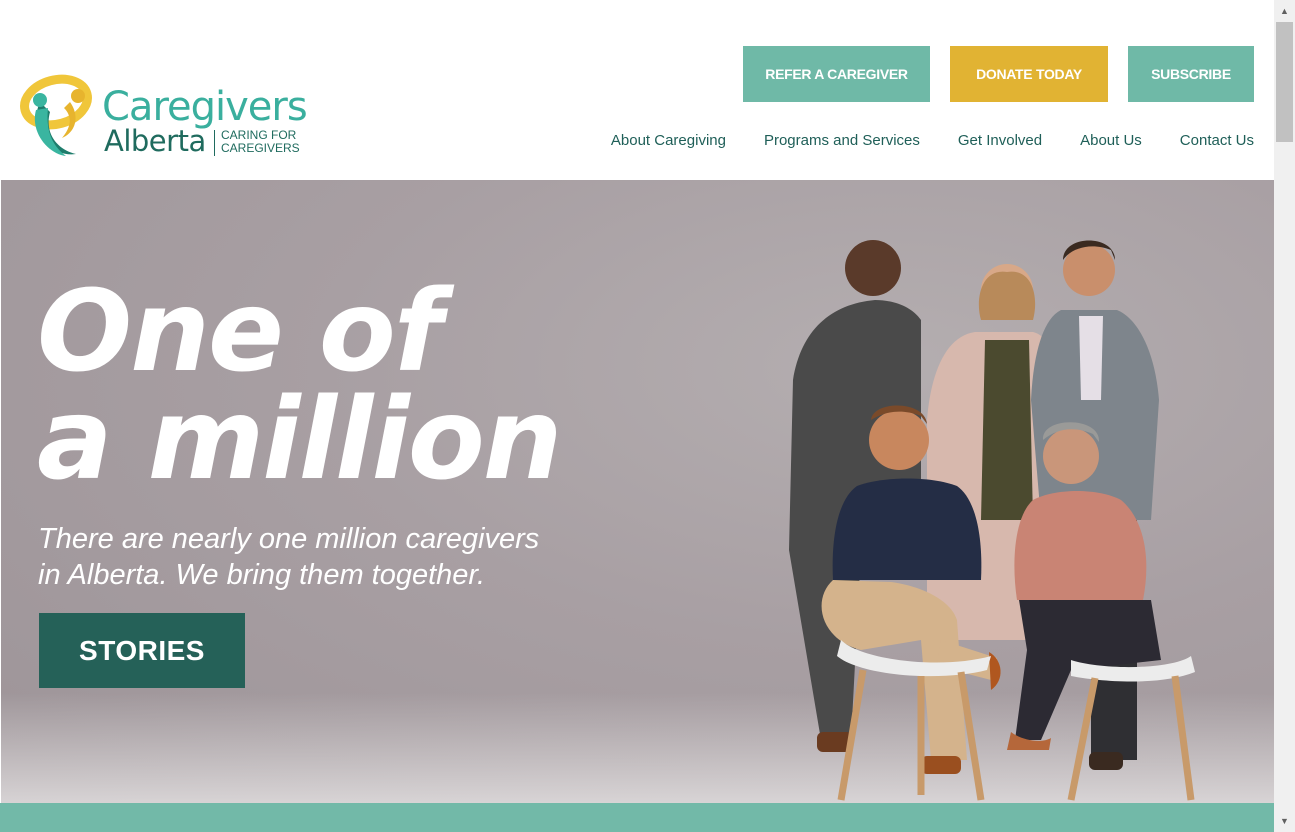 Image resolution: width=1295 pixels, height=832 pixels. I want to click on hero-headline-line2: a million, so click(300, 440).